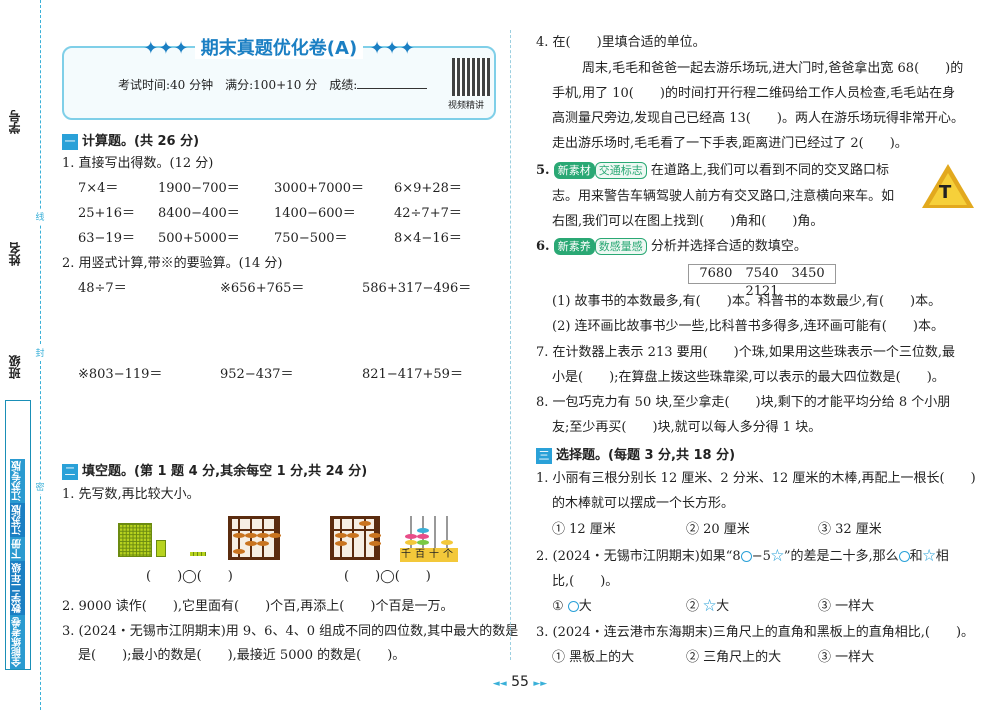 The image size is (1000, 710). What do you see at coordinates (428, 238) in the screenshot?
I see `calc-item: 8×4−16＝` at bounding box center [428, 238].